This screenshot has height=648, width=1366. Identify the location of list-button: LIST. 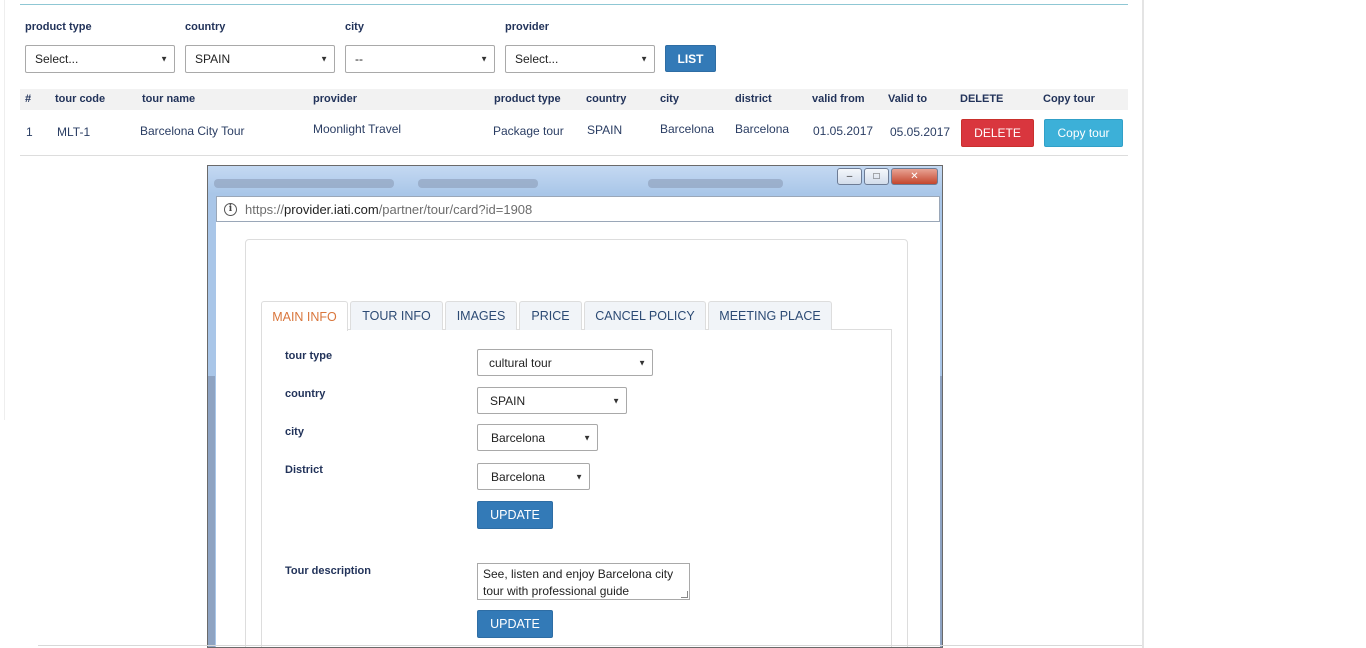
(690, 58).